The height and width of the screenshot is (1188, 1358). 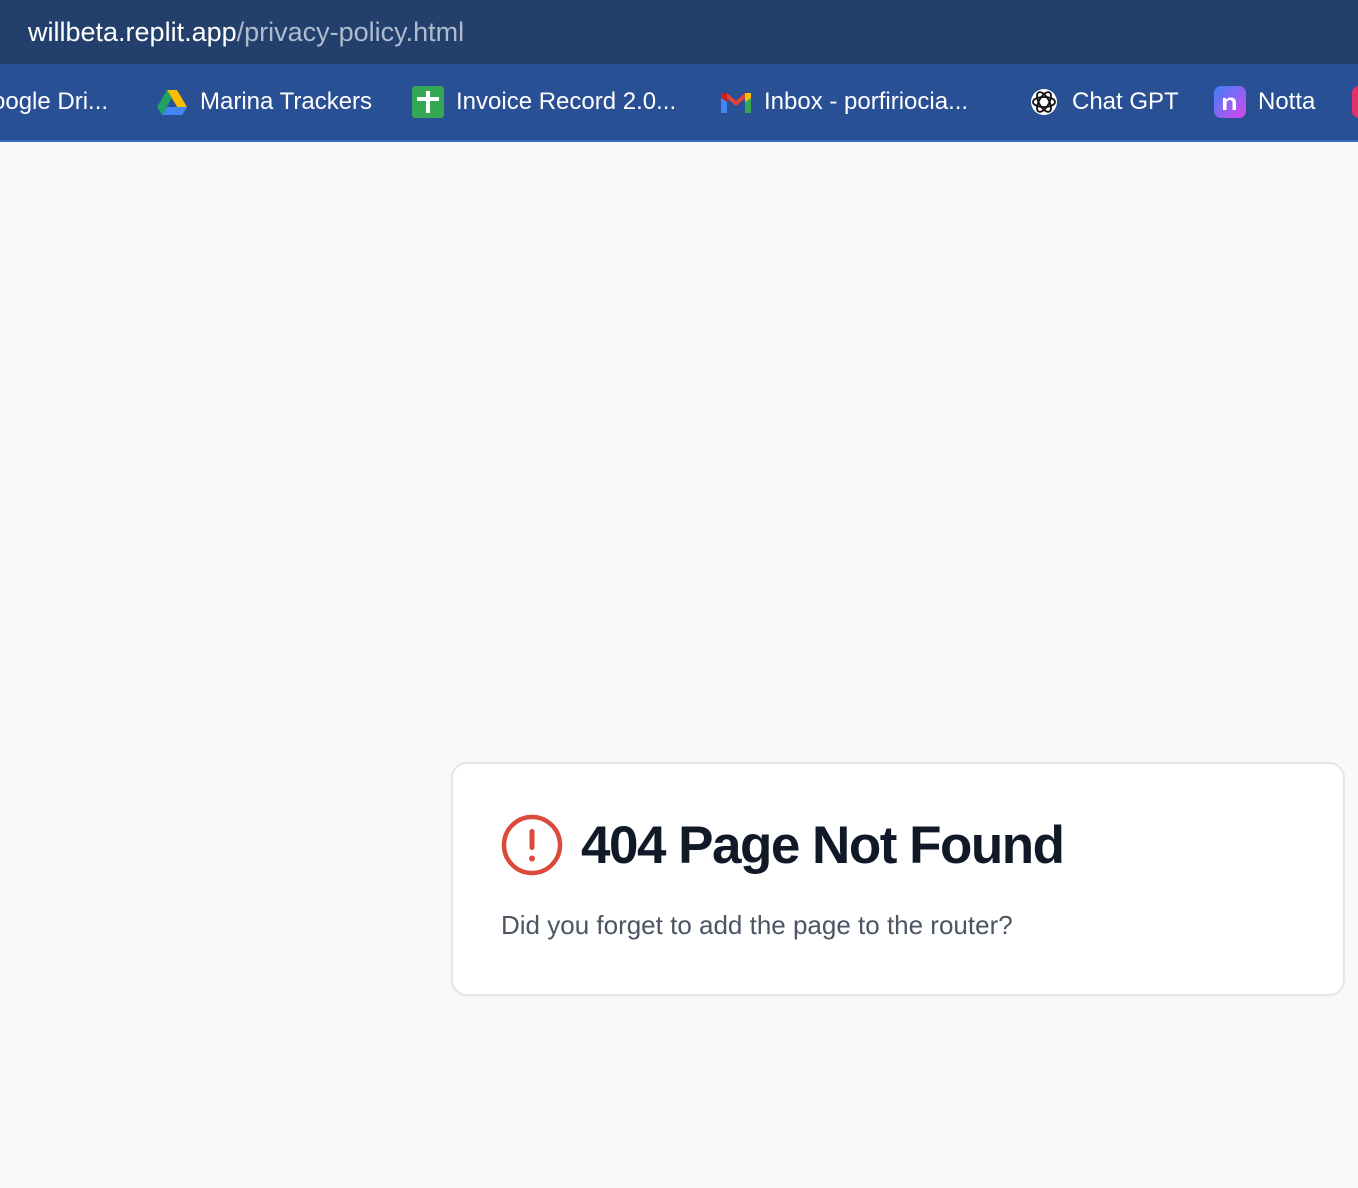 I want to click on url-host: willbeta.replit.app, so click(x=132, y=31).